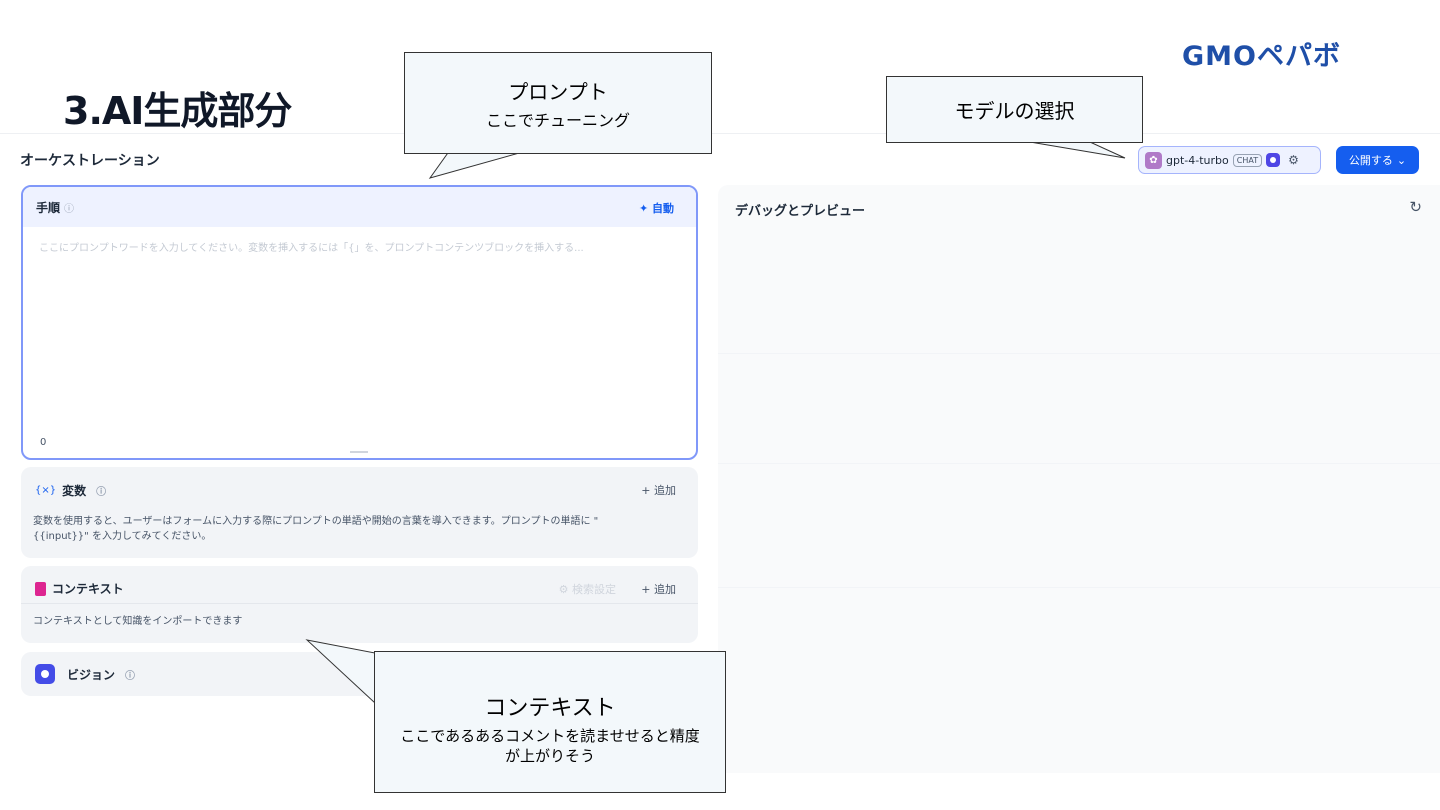  I want to click on variables-header: {×} 変数 ⓘ, so click(70, 490).